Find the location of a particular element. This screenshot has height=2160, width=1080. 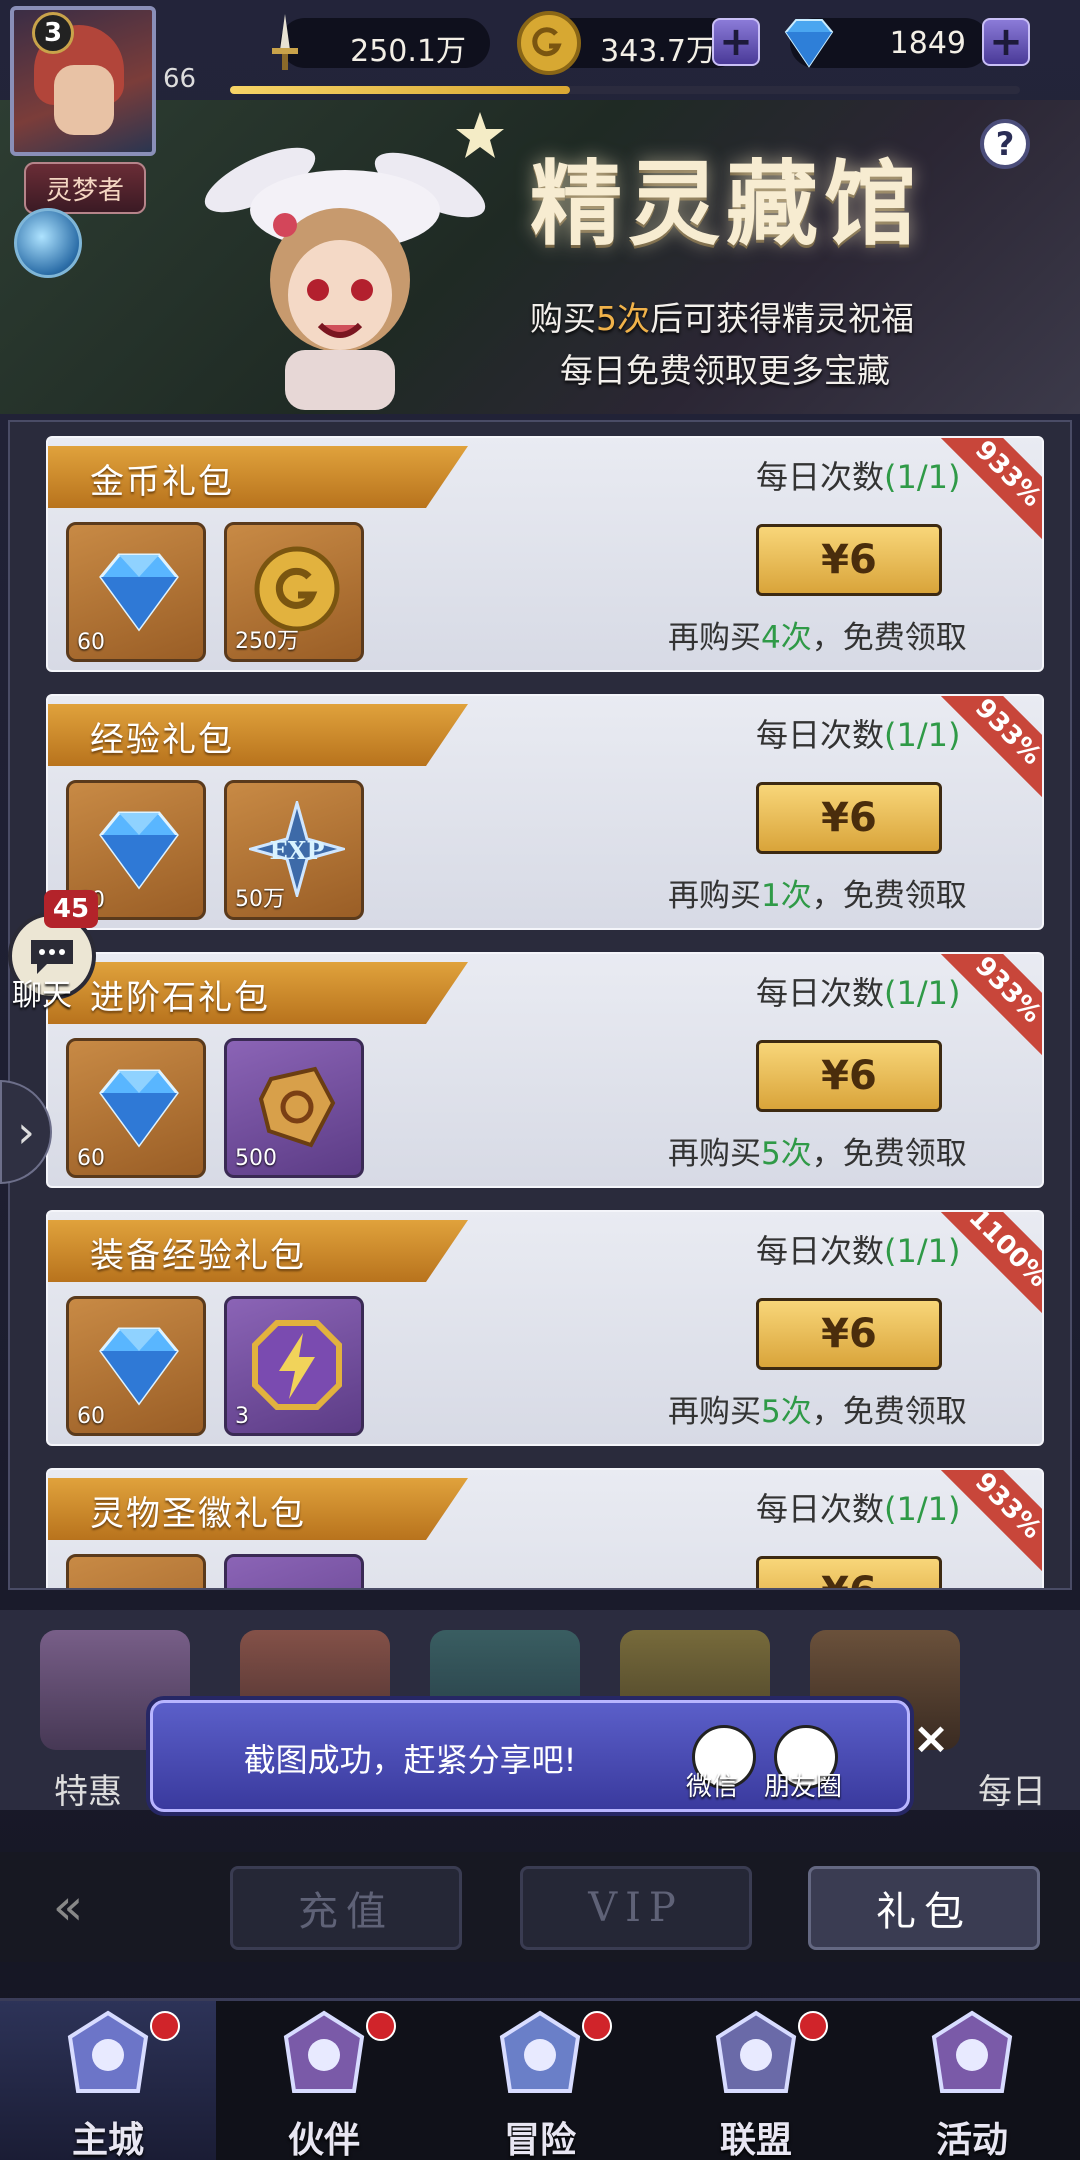

pack-title-ribbon: 灵物圣徽礼包 is located at coordinates (258, 1509).